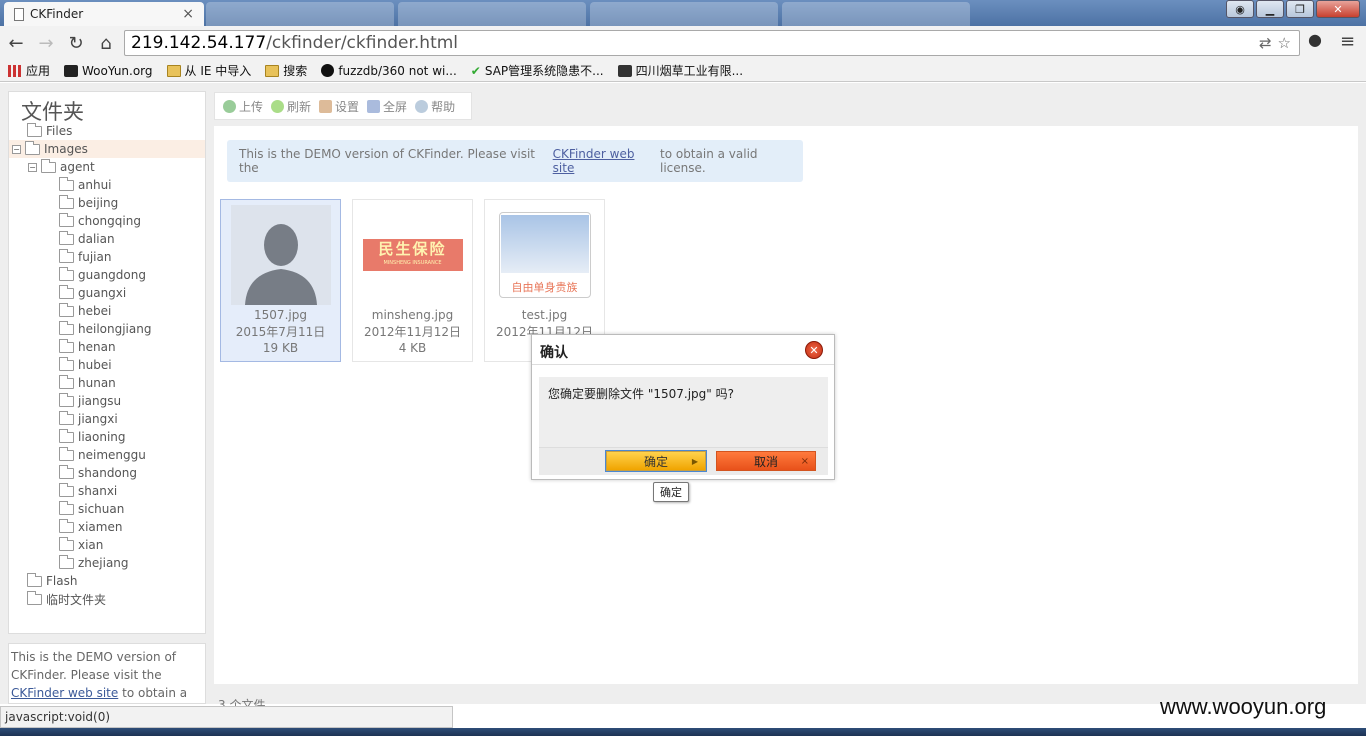  What do you see at coordinates (52, 112) in the screenshot?
I see `folder-panel-title: 文件夹` at bounding box center [52, 112].